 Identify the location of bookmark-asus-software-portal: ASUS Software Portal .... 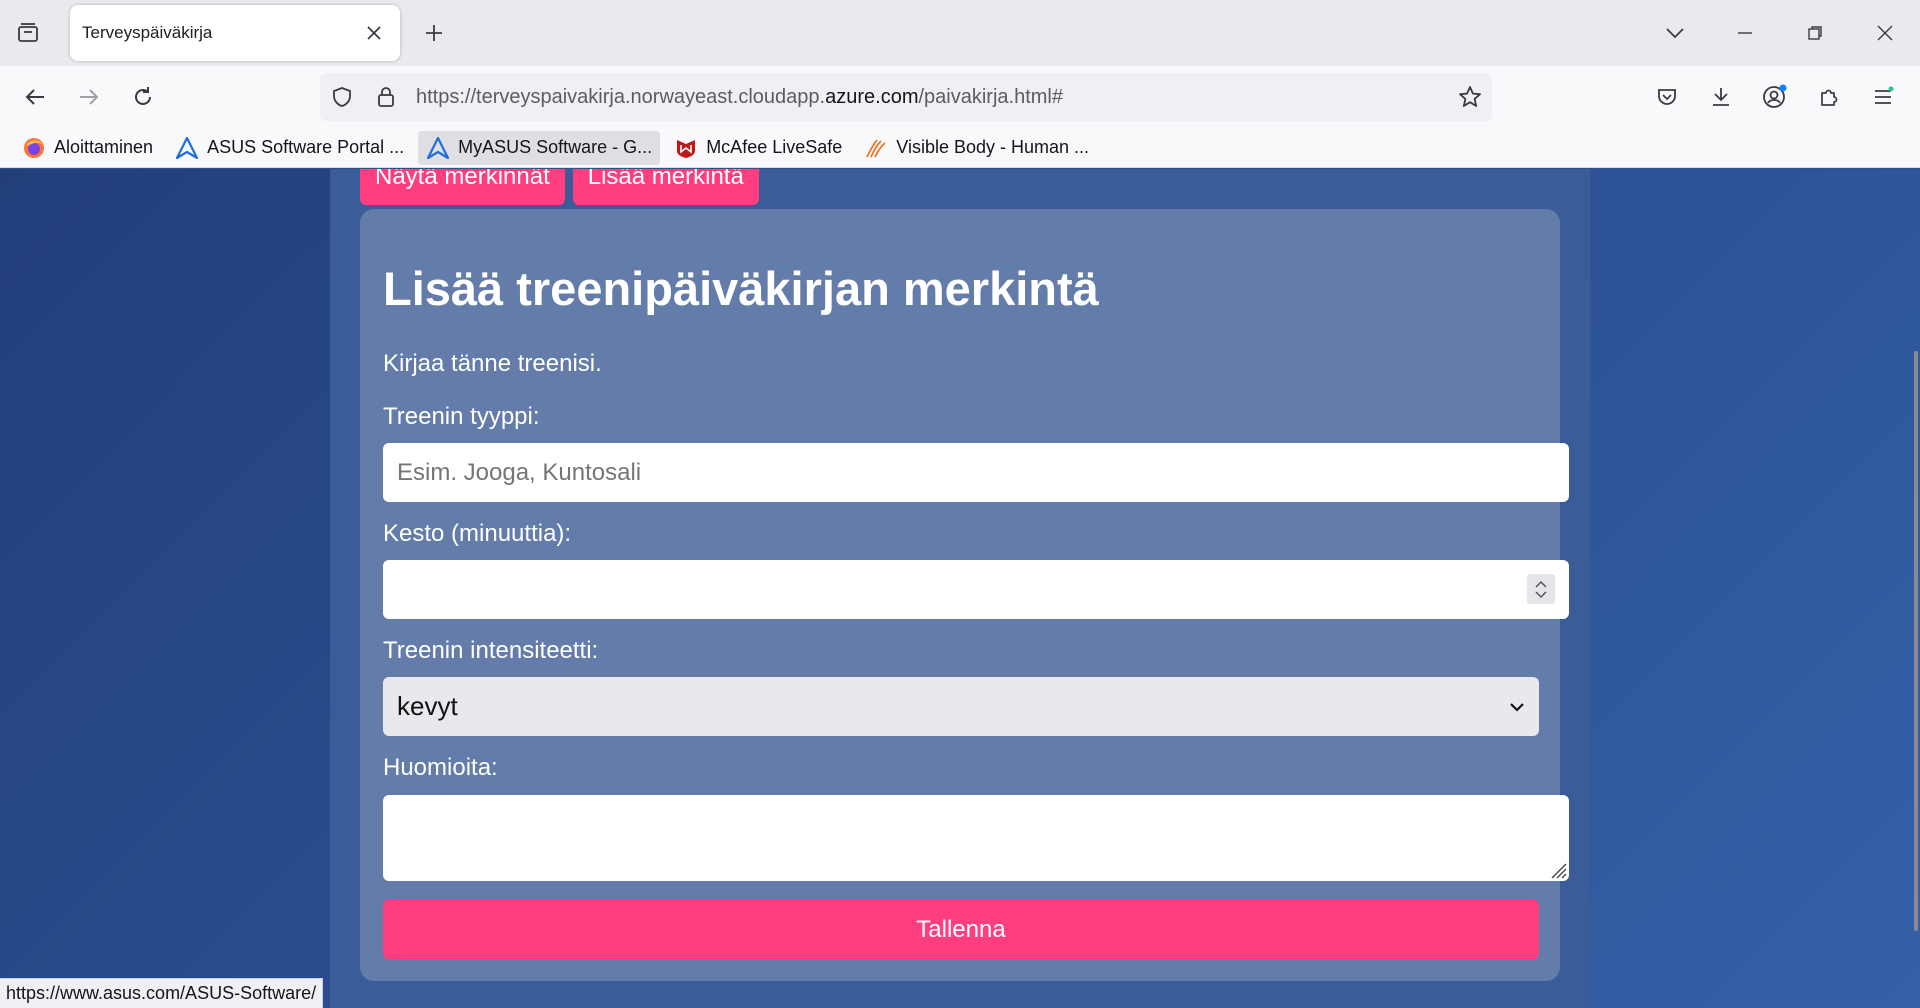
(289, 148).